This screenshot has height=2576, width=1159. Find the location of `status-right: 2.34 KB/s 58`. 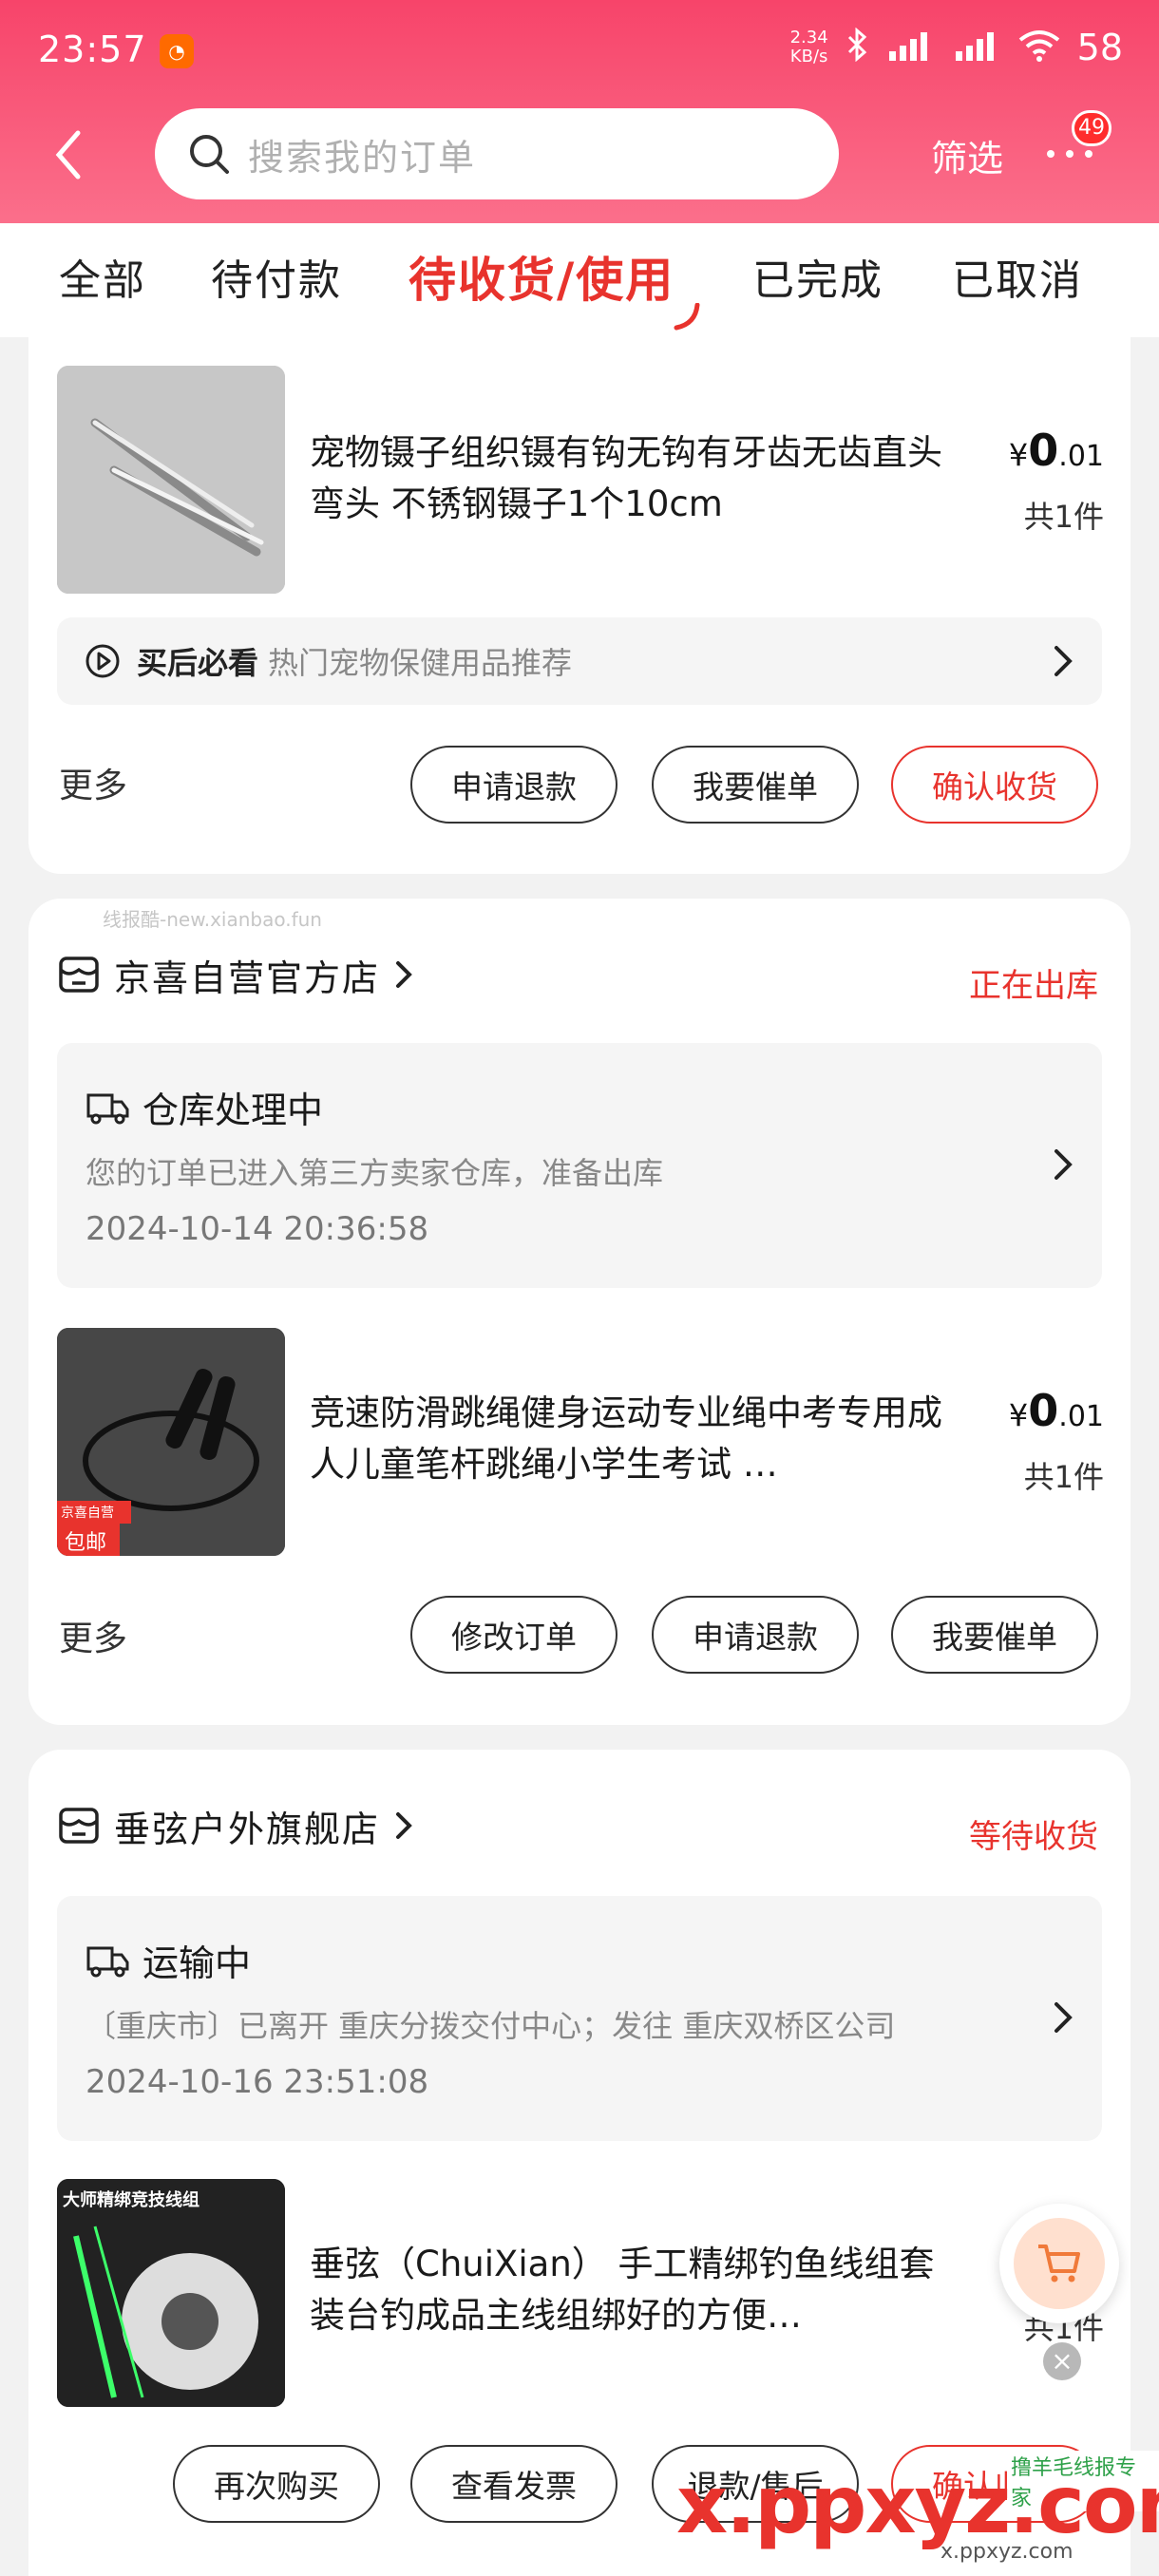

status-right: 2.34 KB/s 58 is located at coordinates (956, 47).